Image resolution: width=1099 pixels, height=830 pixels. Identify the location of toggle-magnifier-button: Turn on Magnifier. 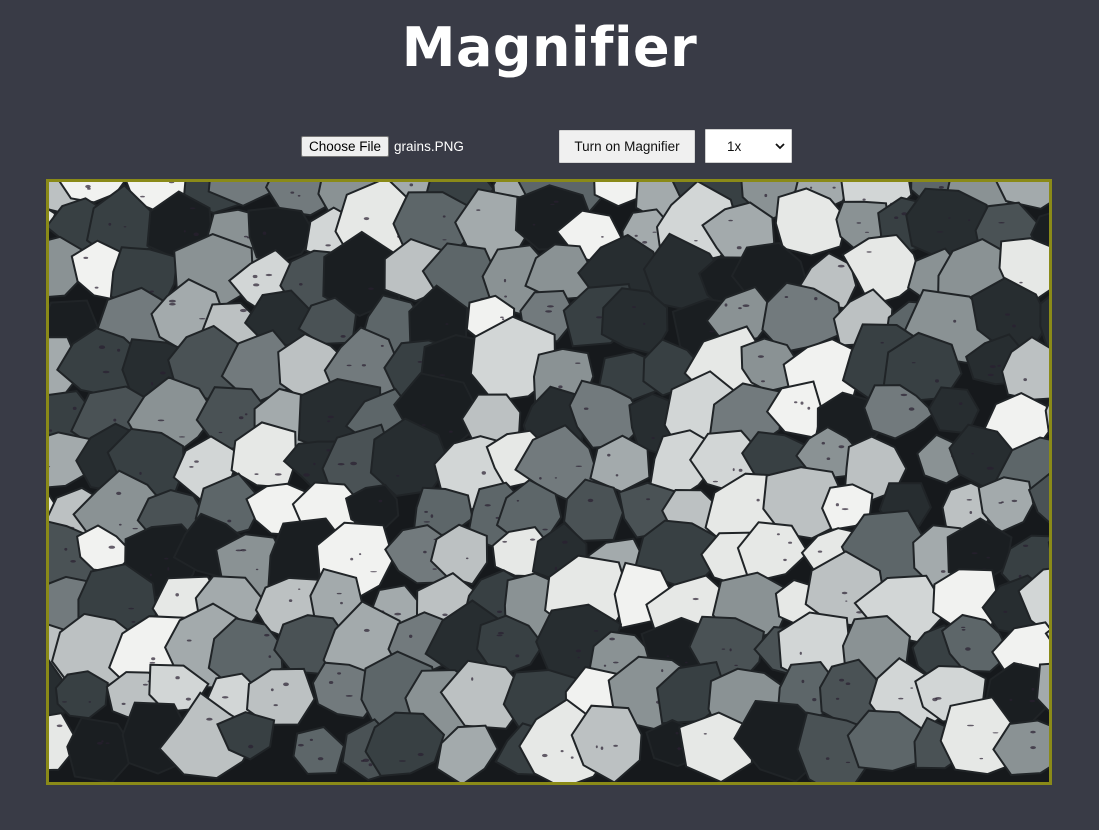
(627, 146).